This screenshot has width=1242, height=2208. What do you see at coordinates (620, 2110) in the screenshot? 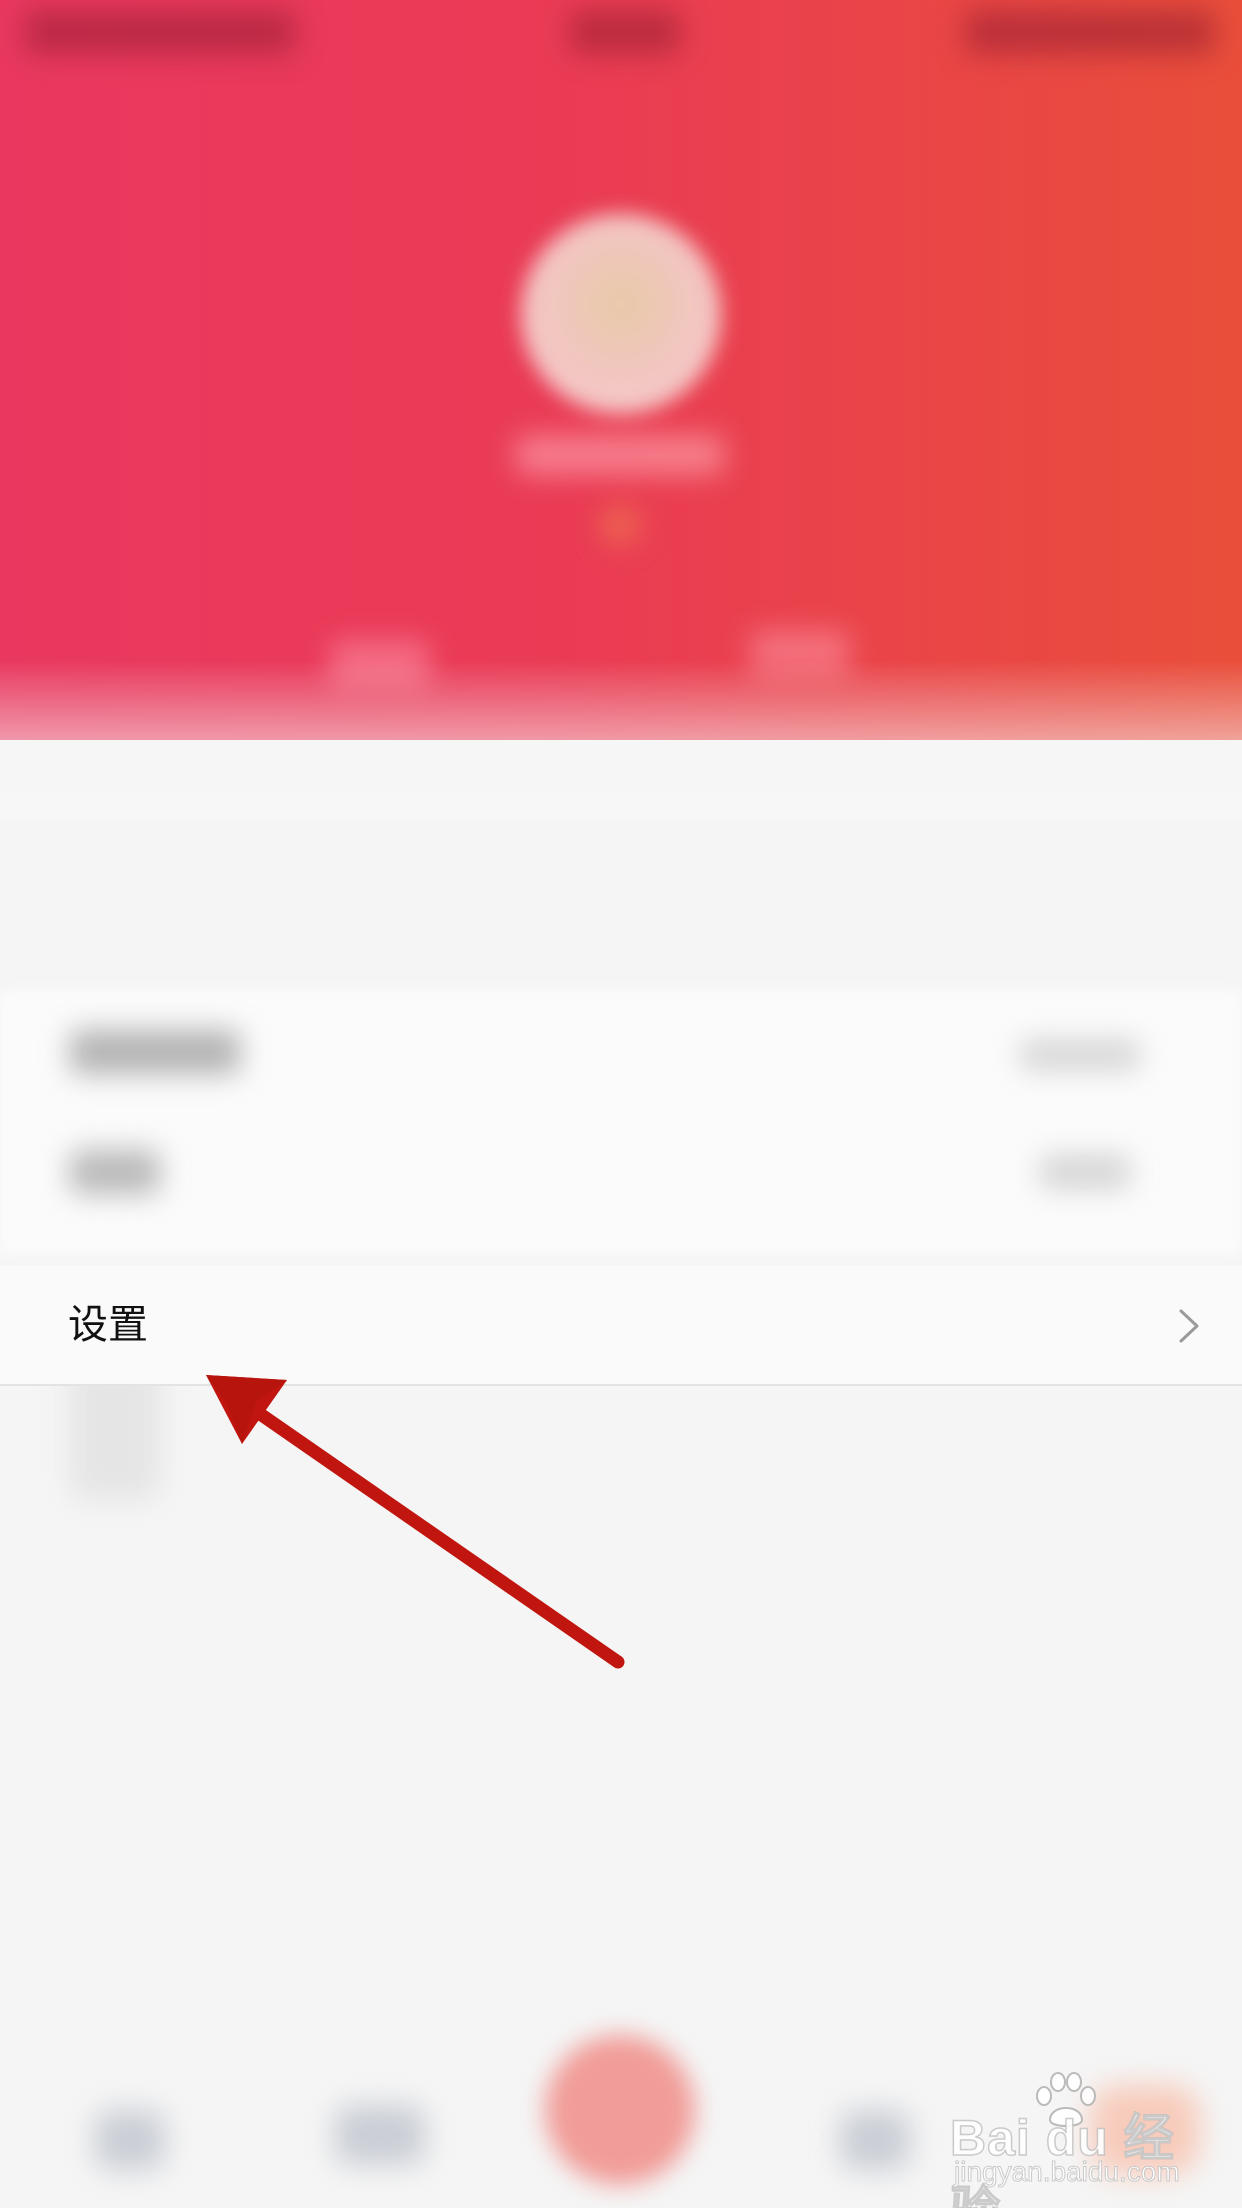
I see `tab-bar-center-button` at bounding box center [620, 2110].